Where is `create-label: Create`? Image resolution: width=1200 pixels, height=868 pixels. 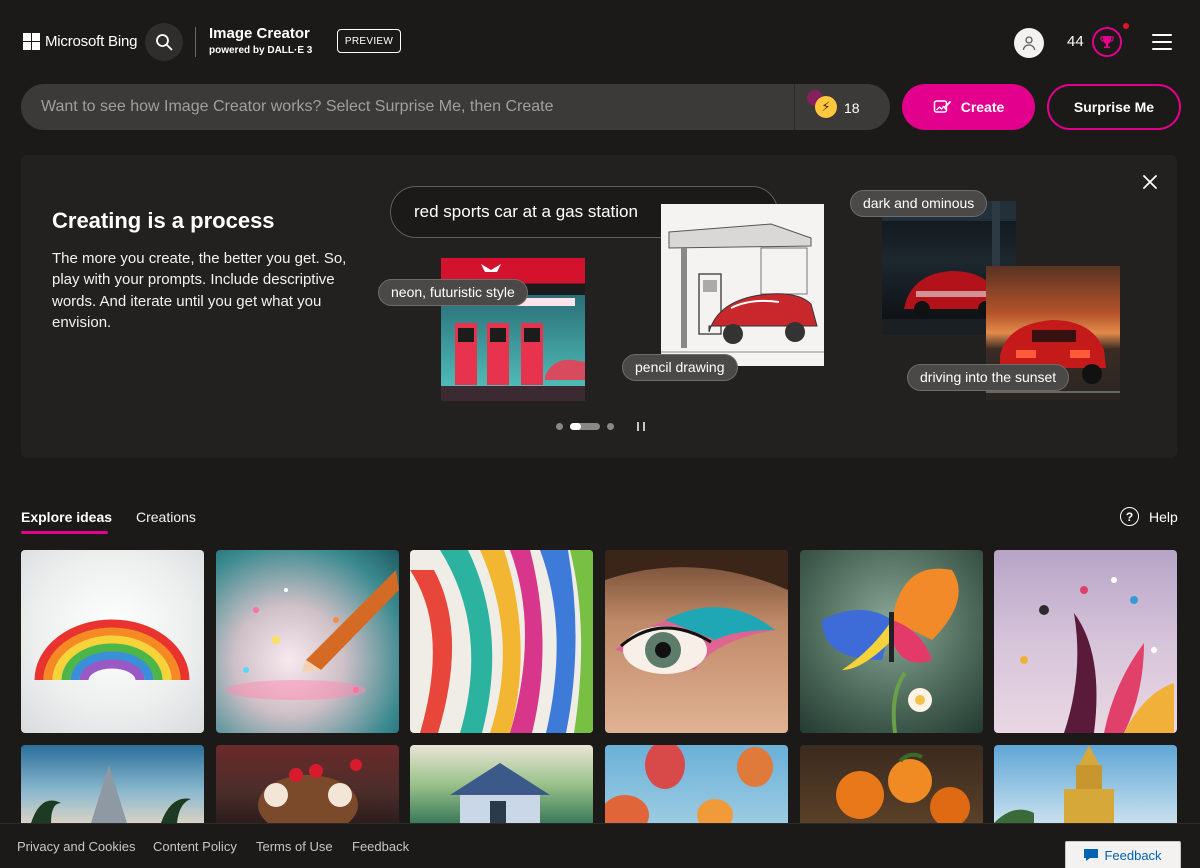 create-label: Create is located at coordinates (982, 107).